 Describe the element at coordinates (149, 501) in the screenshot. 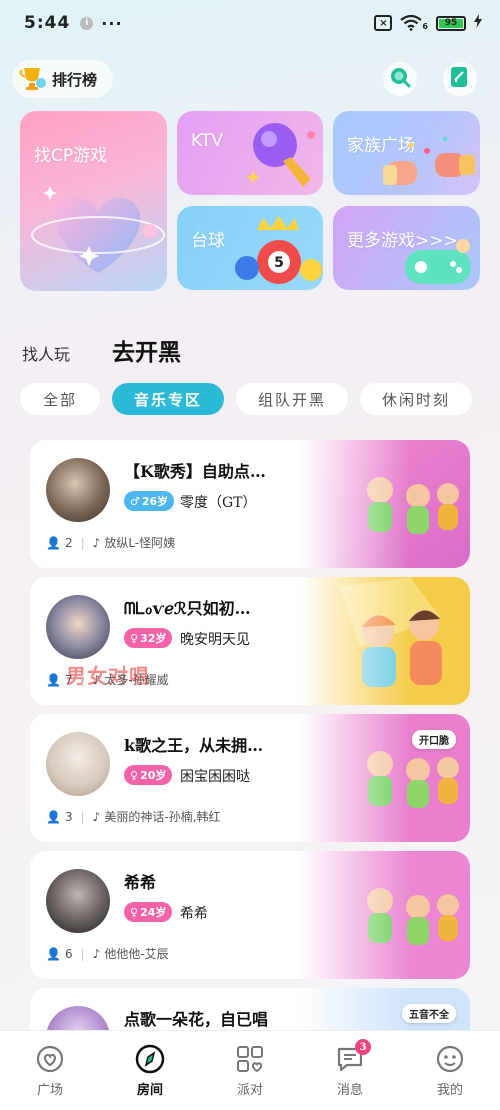

I see `age-badge: ♂ 26岁` at that location.